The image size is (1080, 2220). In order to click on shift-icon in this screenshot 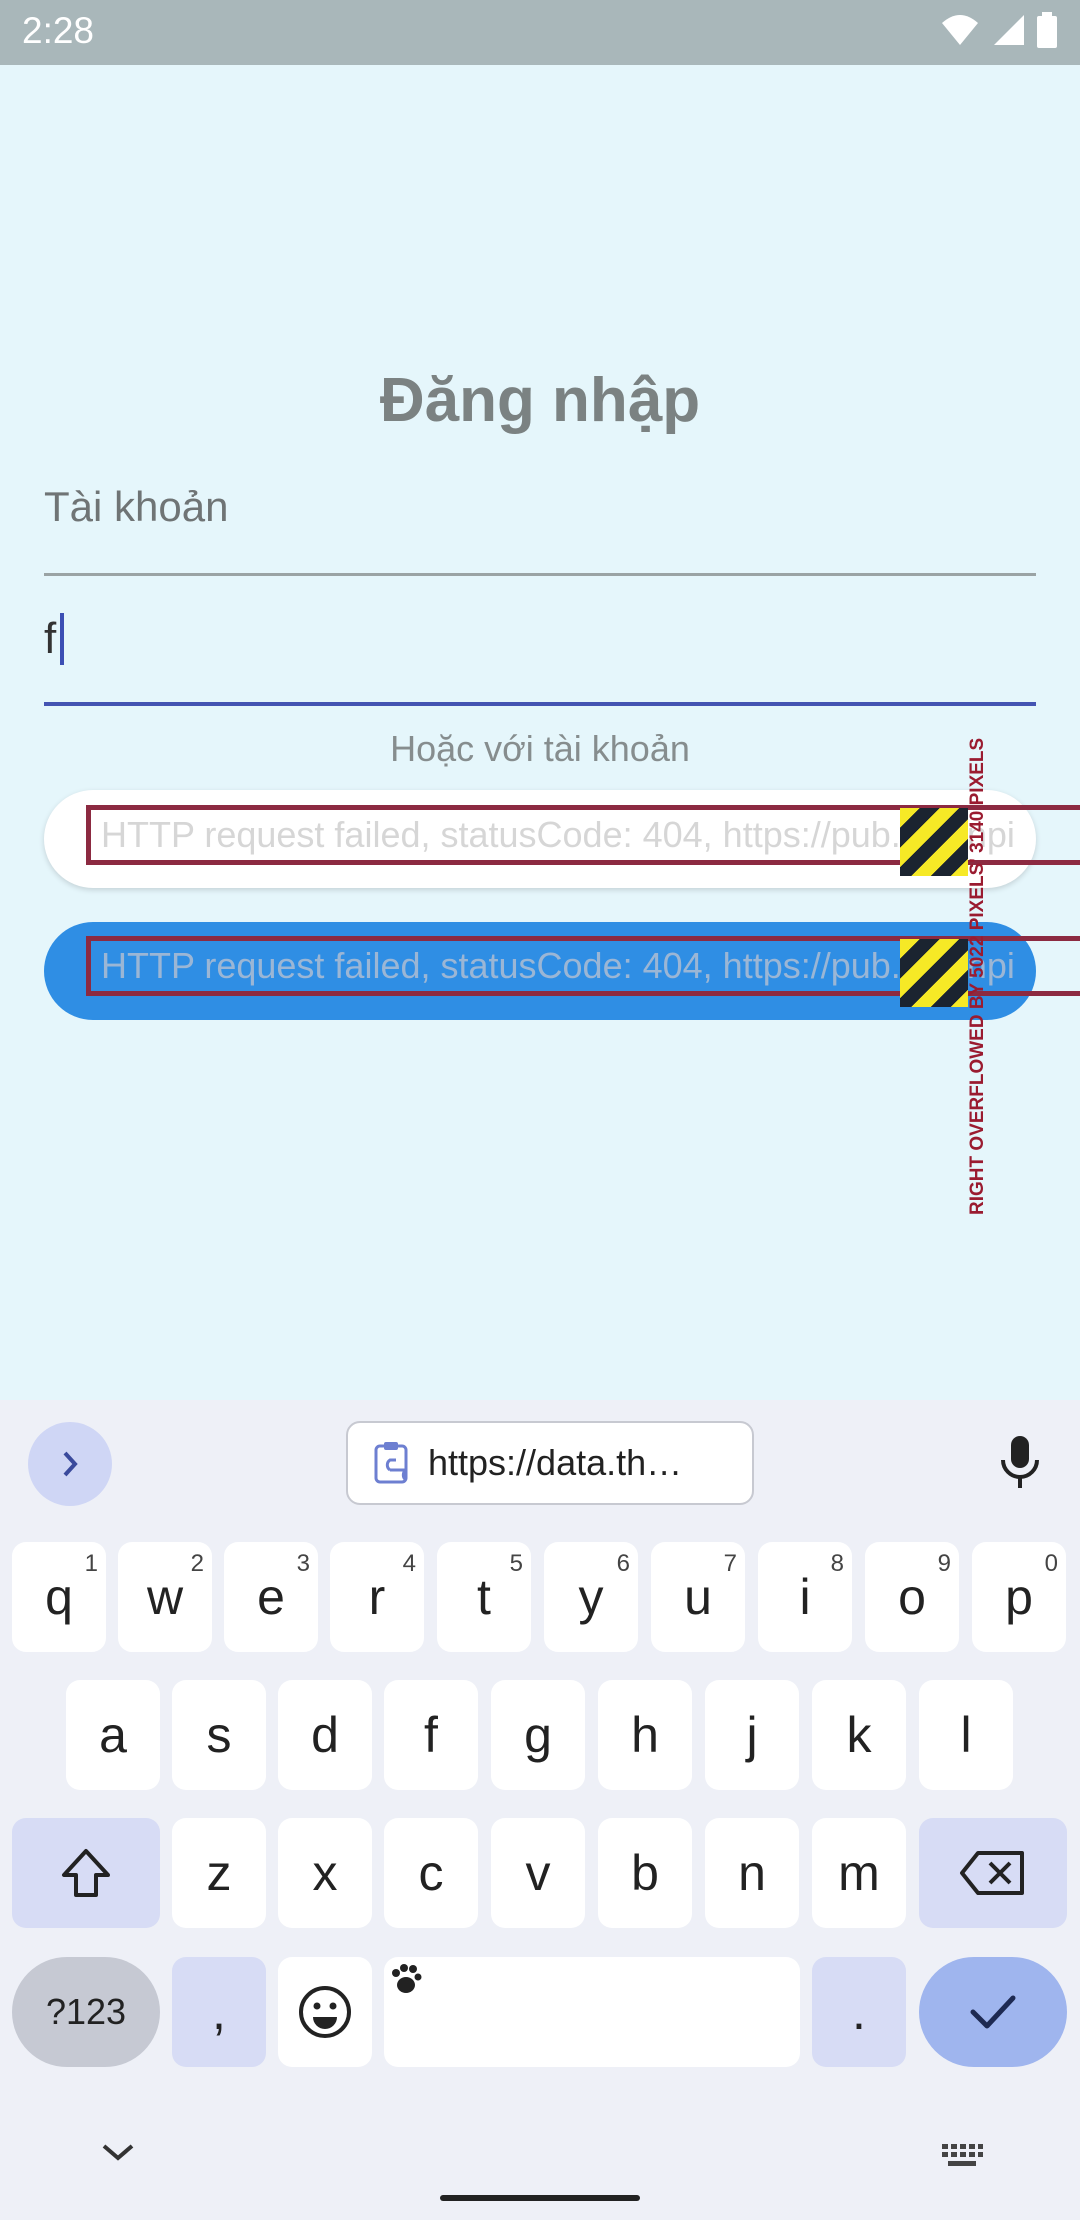, I will do `click(86, 1873)`.